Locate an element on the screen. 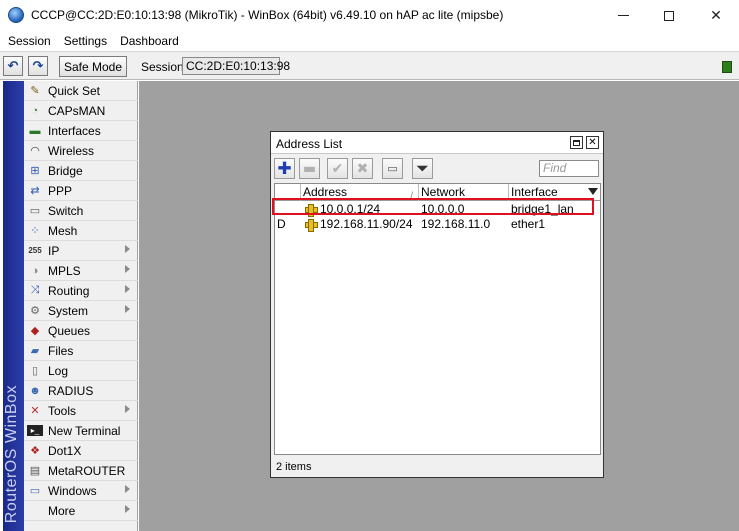 This screenshot has height=531, width=739. address-list-titlebar: Address List ✕ is located at coordinates (437, 143).